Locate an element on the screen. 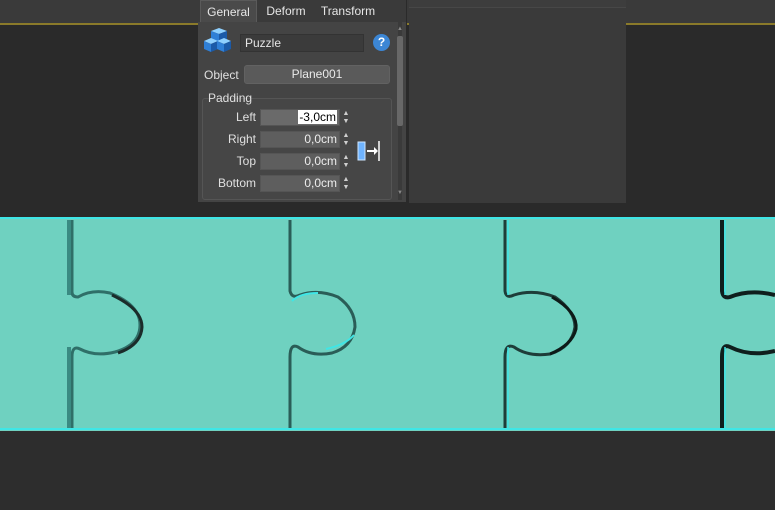 The width and height of the screenshot is (775, 510). blue-cubes-icon is located at coordinates (217, 40).